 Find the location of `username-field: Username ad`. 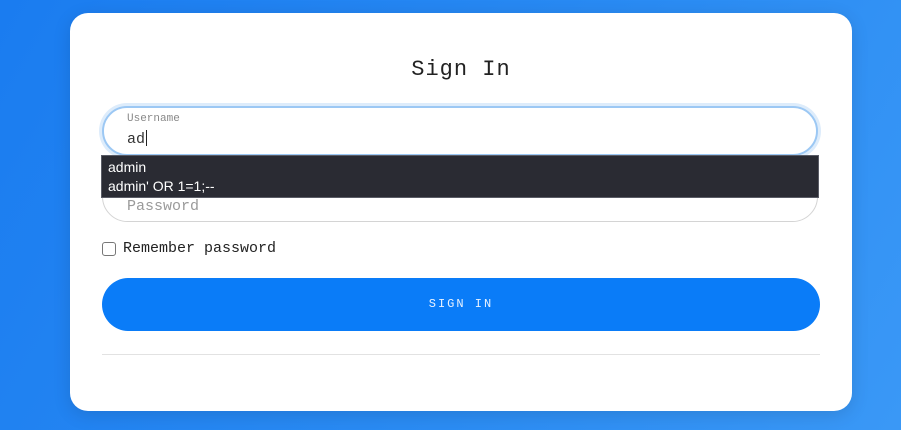

username-field: Username ad is located at coordinates (460, 131).